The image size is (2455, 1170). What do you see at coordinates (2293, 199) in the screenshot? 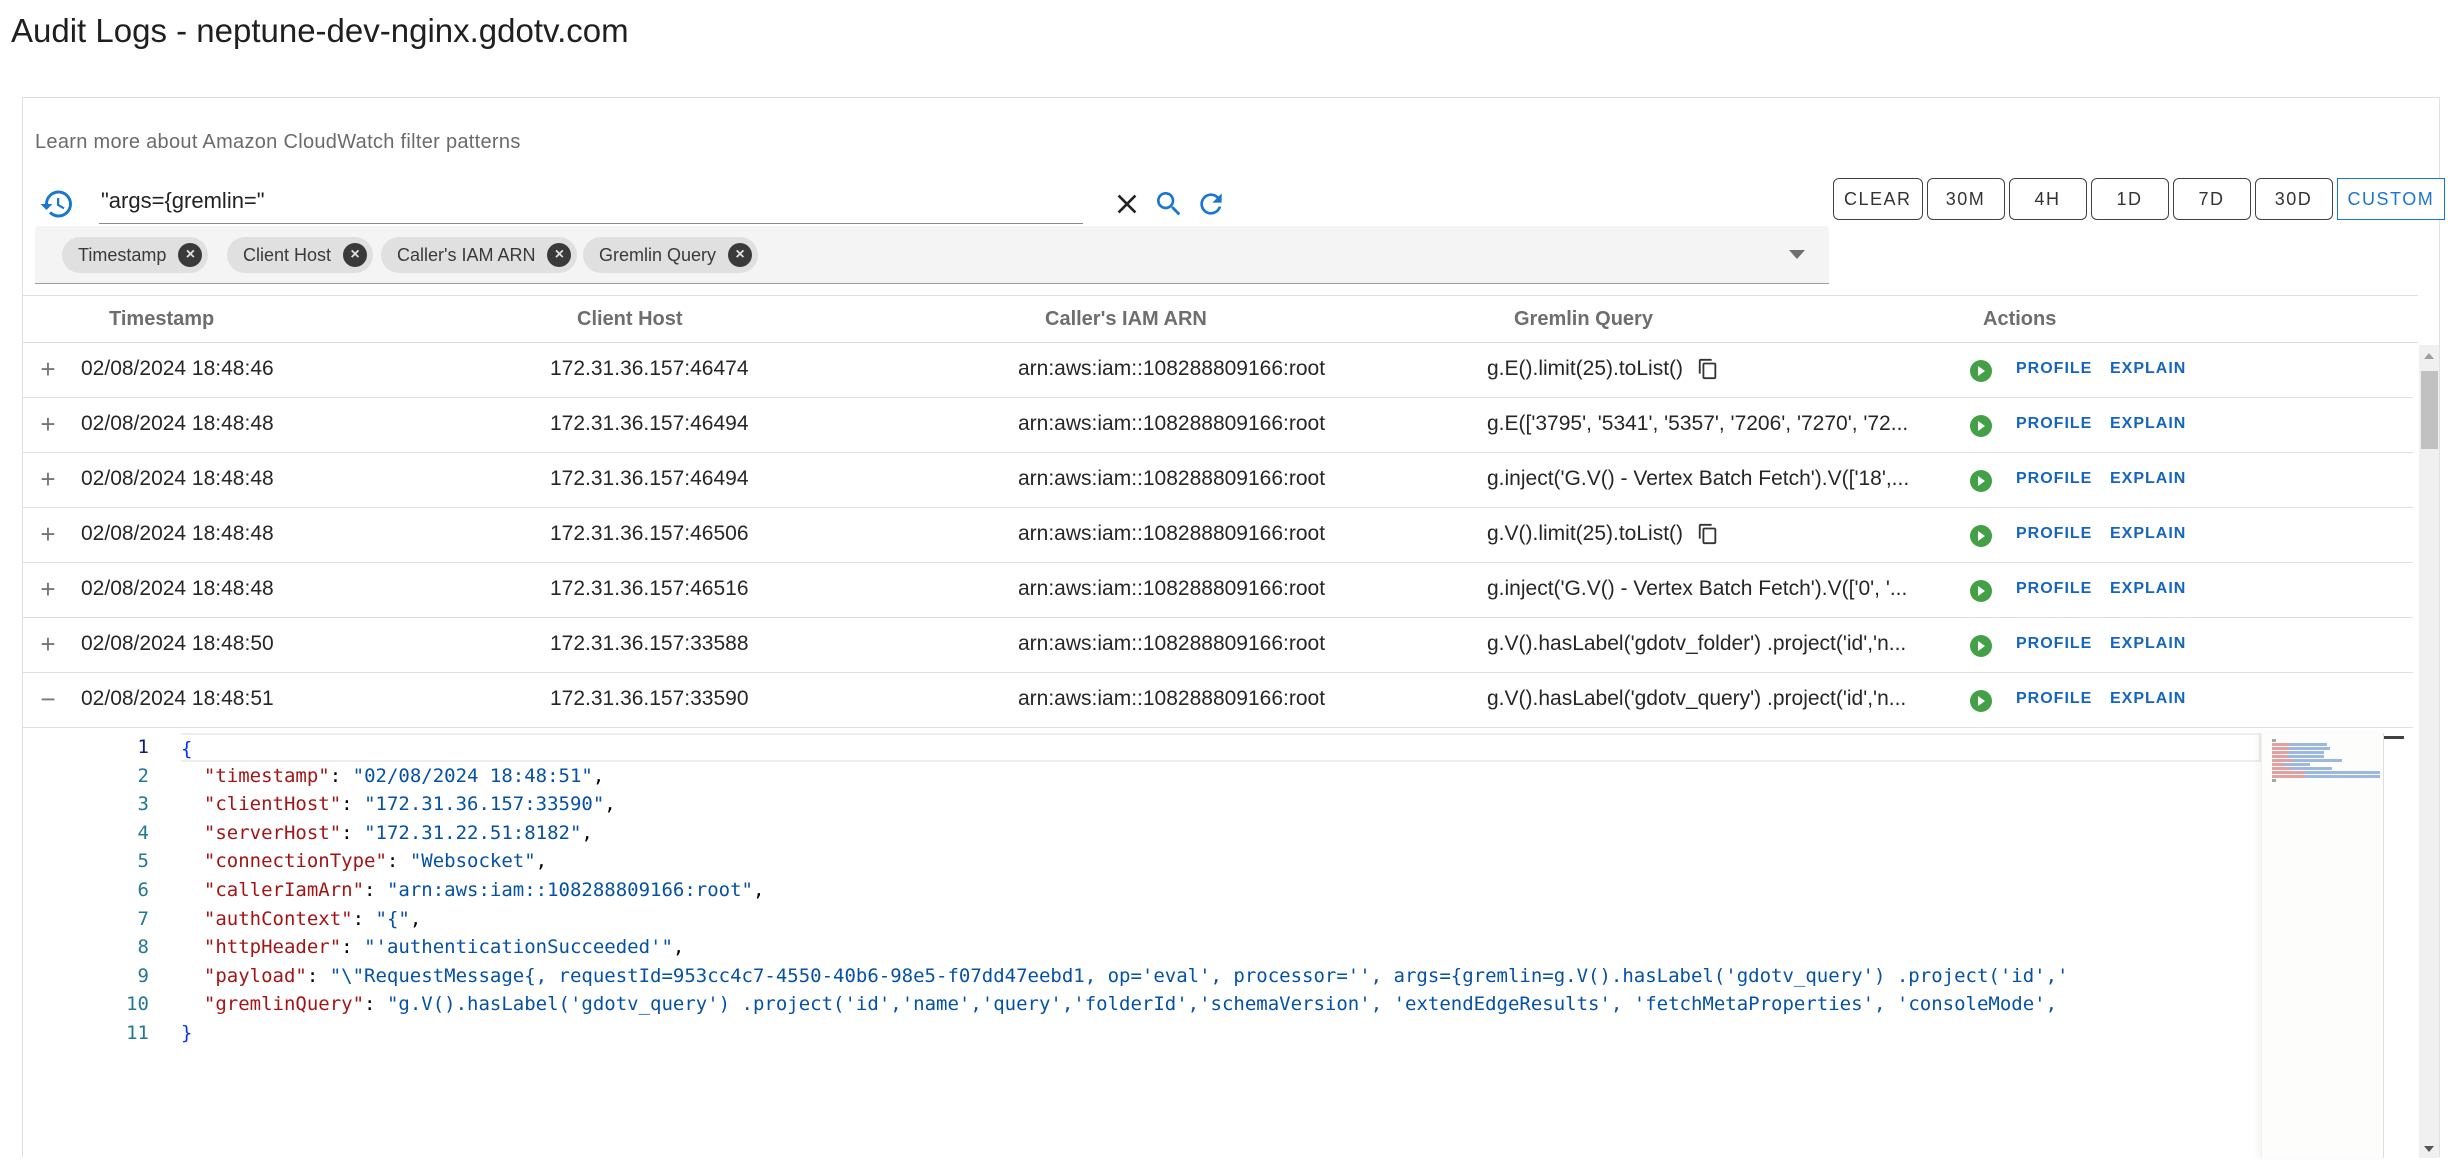
I see `range-30d-button: 30D` at bounding box center [2293, 199].